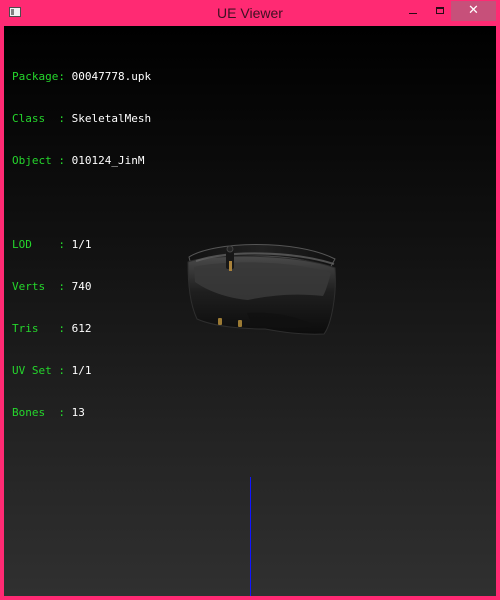 The width and height of the screenshot is (500, 600). What do you see at coordinates (29, 412) in the screenshot?
I see `bones-label: Bones` at bounding box center [29, 412].